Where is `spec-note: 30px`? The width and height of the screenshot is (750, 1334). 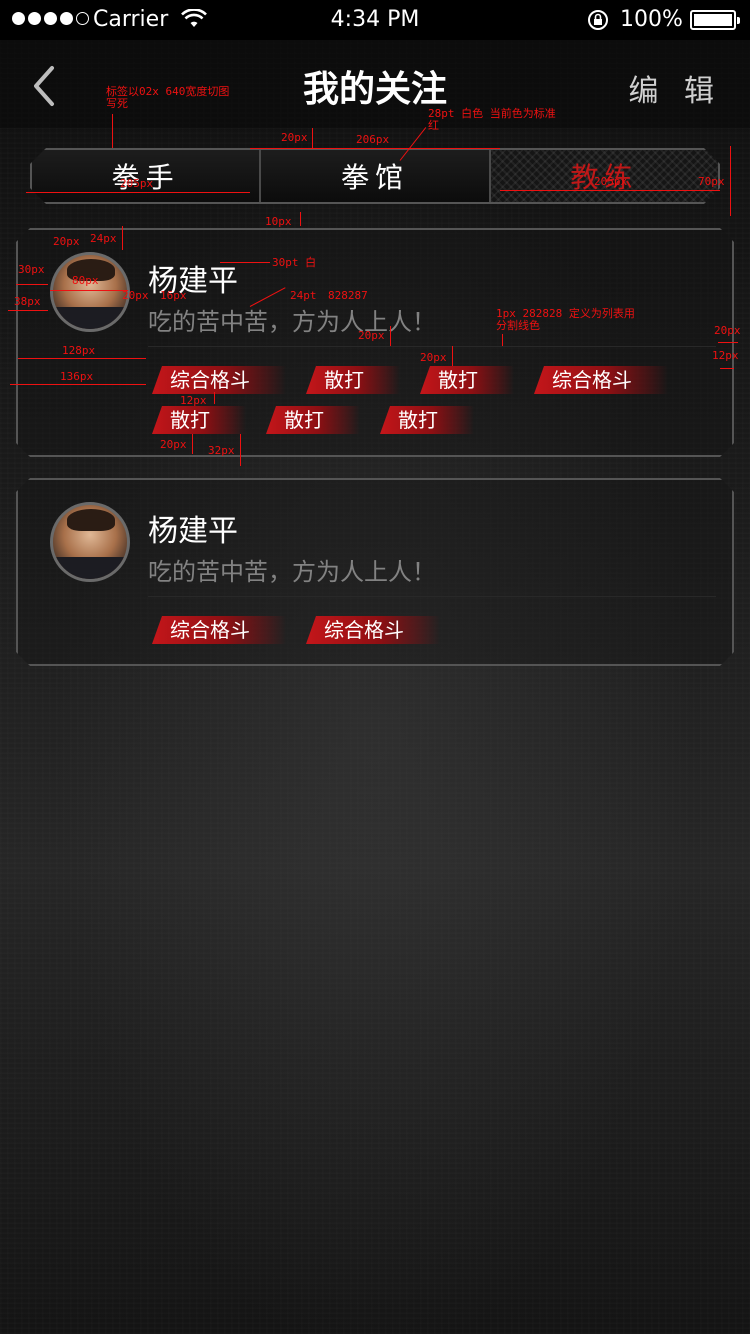 spec-note: 30px is located at coordinates (31, 269).